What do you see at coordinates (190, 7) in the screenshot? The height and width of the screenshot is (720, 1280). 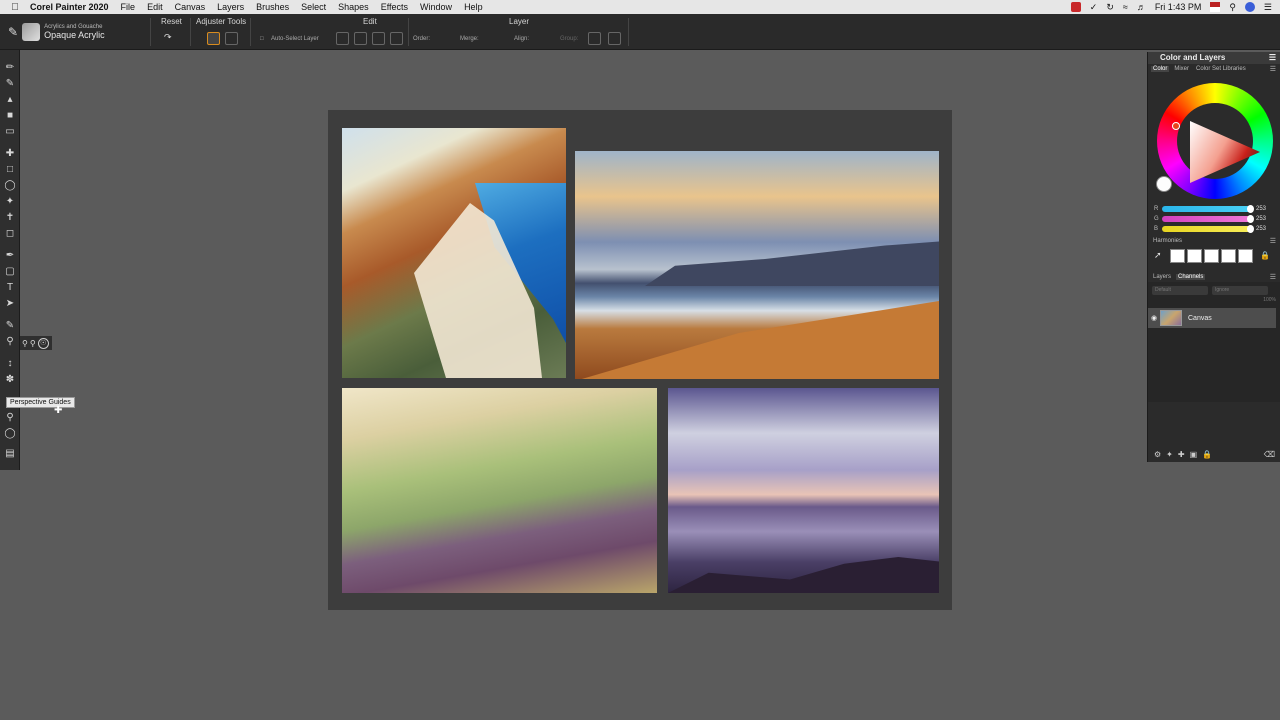 I see `menu-canvas: Canvas` at bounding box center [190, 7].